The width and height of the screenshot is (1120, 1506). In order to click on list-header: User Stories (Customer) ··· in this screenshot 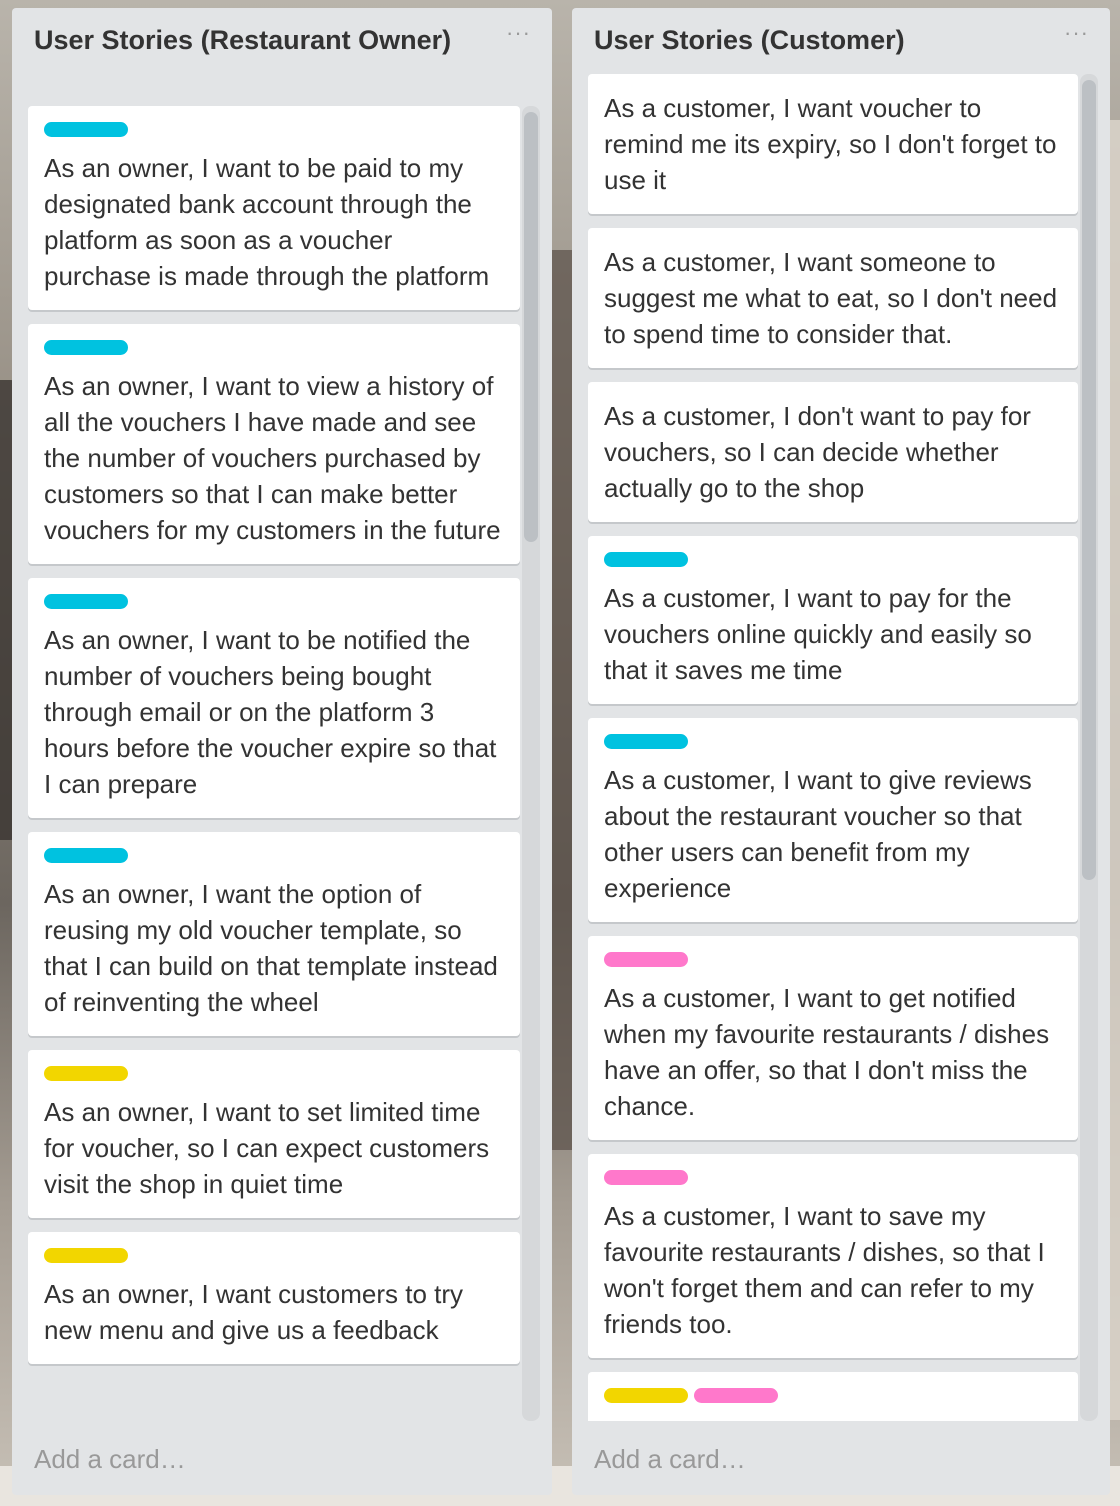, I will do `click(841, 41)`.